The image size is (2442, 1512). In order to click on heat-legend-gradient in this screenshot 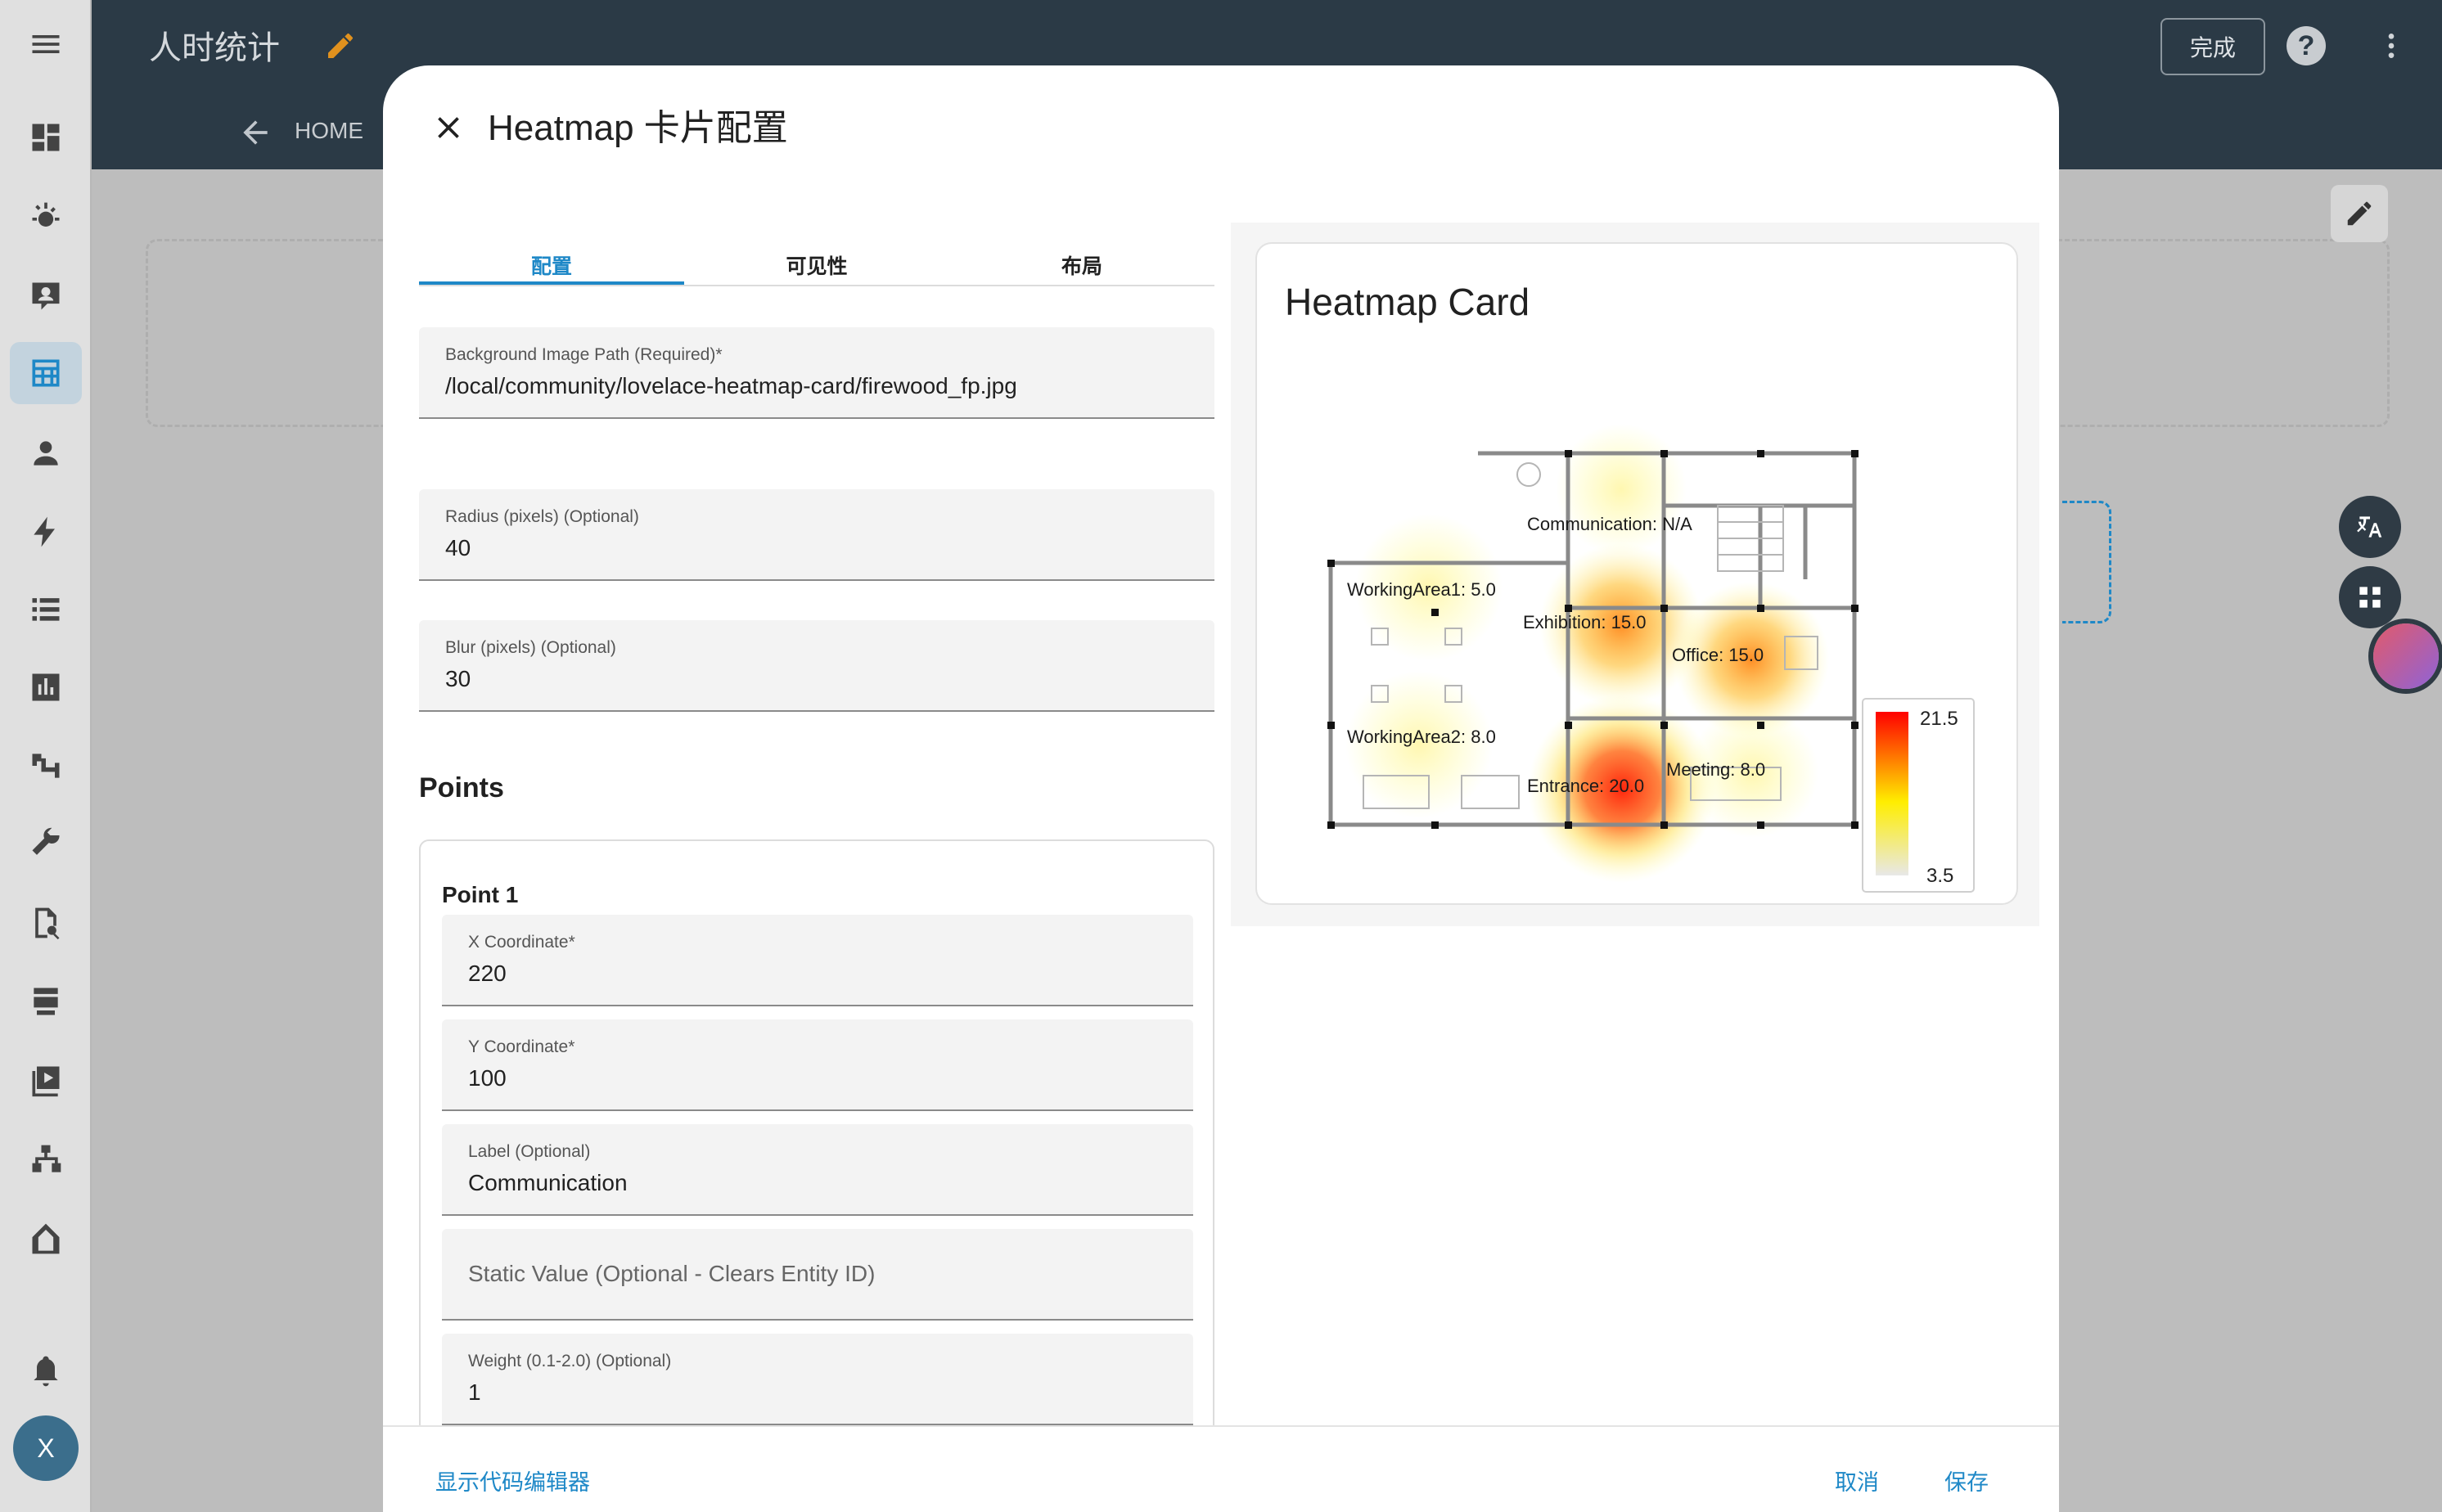, I will do `click(1892, 794)`.